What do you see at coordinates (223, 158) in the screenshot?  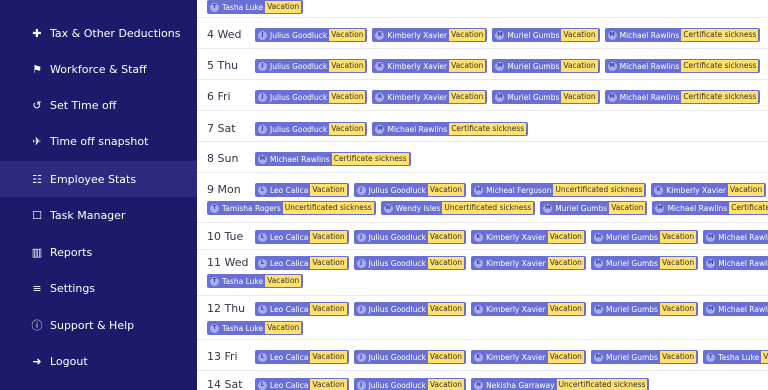 I see `day-label: 8 Sun` at bounding box center [223, 158].